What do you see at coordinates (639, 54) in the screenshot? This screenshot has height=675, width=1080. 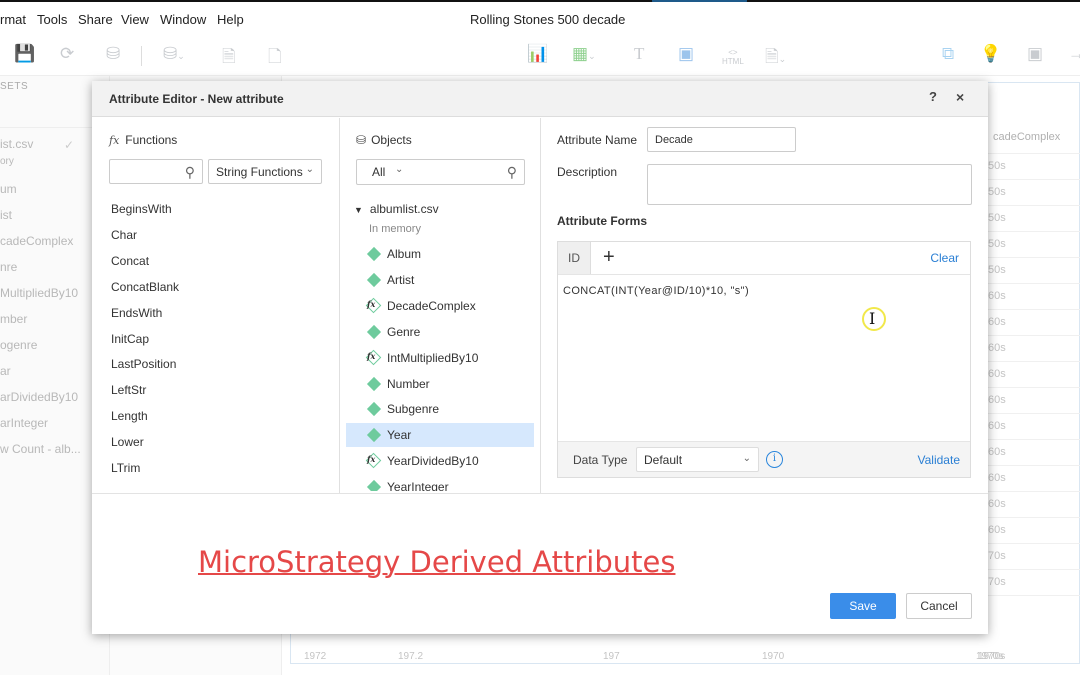 I see `text-icon: T` at bounding box center [639, 54].